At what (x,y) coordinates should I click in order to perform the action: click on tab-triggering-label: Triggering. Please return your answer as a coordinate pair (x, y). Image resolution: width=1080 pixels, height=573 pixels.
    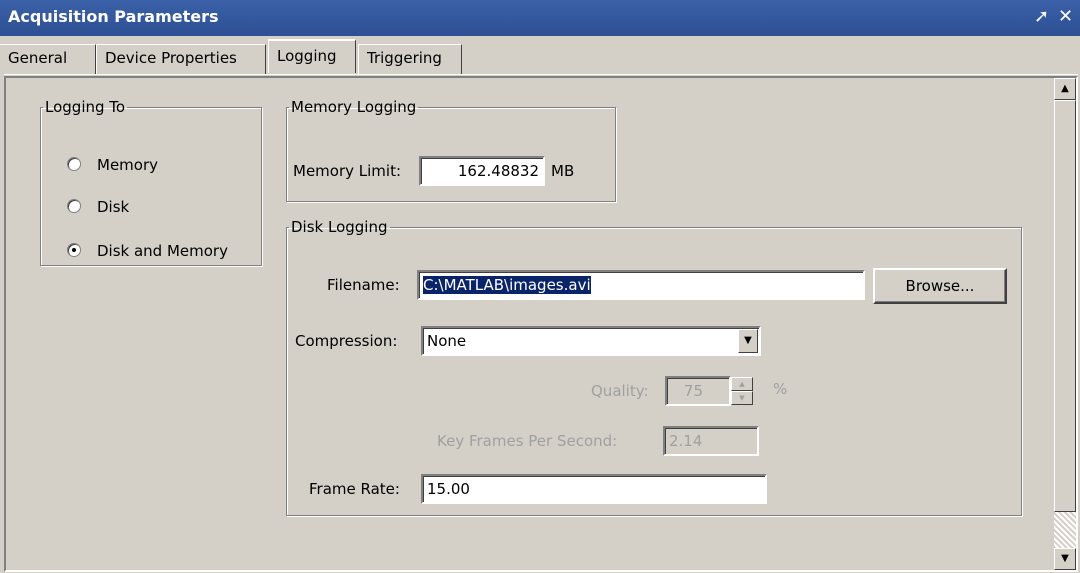
    Looking at the image, I should click on (404, 58).